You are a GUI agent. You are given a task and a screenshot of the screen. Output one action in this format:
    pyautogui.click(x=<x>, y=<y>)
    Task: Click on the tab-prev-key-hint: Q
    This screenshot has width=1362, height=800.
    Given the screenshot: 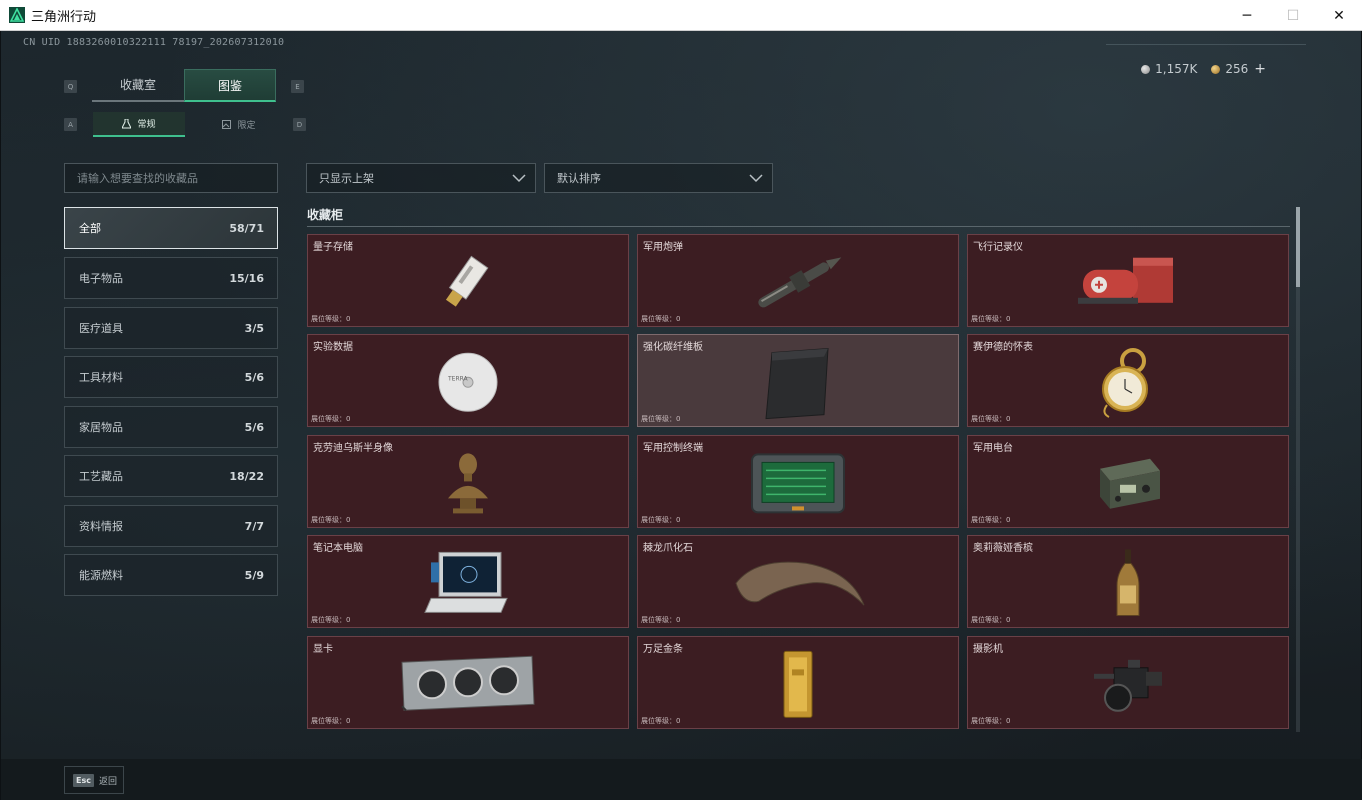 What is the action you would take?
    pyautogui.click(x=70, y=86)
    